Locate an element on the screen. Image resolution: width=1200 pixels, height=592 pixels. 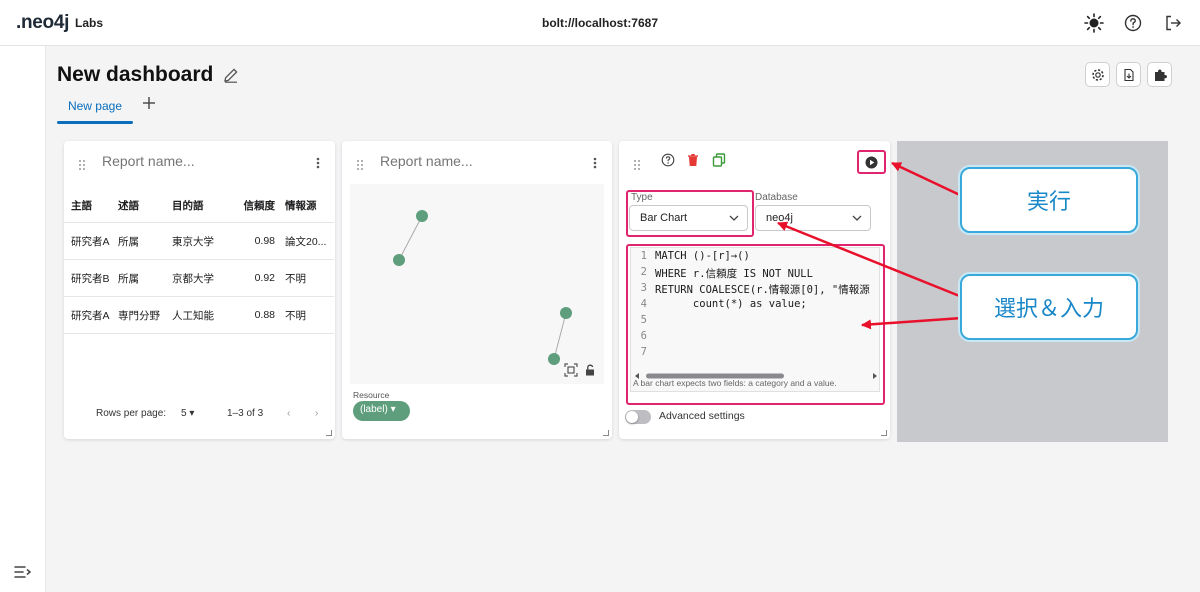
advanced-settings-toggle is located at coordinates (638, 417).